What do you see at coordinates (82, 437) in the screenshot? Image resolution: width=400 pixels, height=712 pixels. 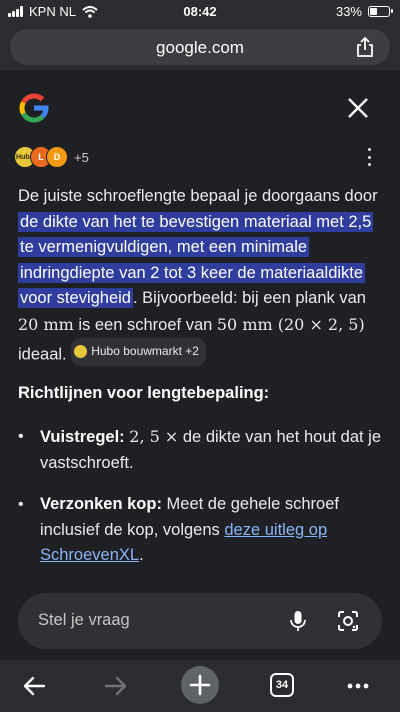 I see `bullet-title: Vuistregel:` at bounding box center [82, 437].